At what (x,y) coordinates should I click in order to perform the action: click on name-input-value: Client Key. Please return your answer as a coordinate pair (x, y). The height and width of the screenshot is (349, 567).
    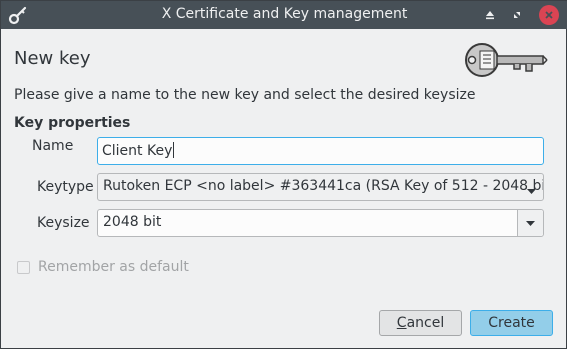
    Looking at the image, I should click on (137, 151).